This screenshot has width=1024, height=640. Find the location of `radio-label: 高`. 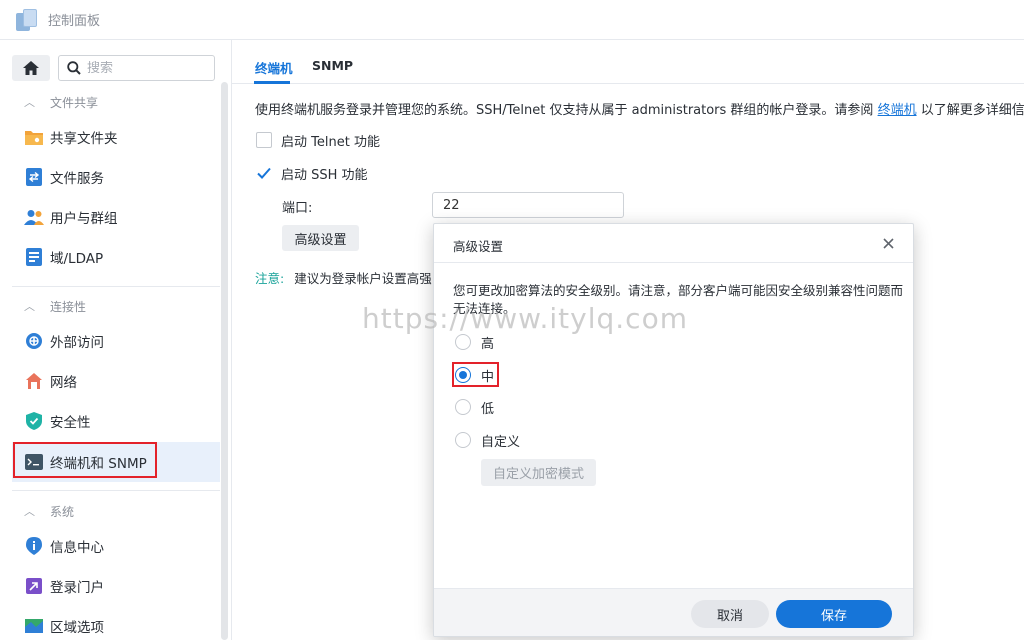

radio-label: 高 is located at coordinates (488, 344).